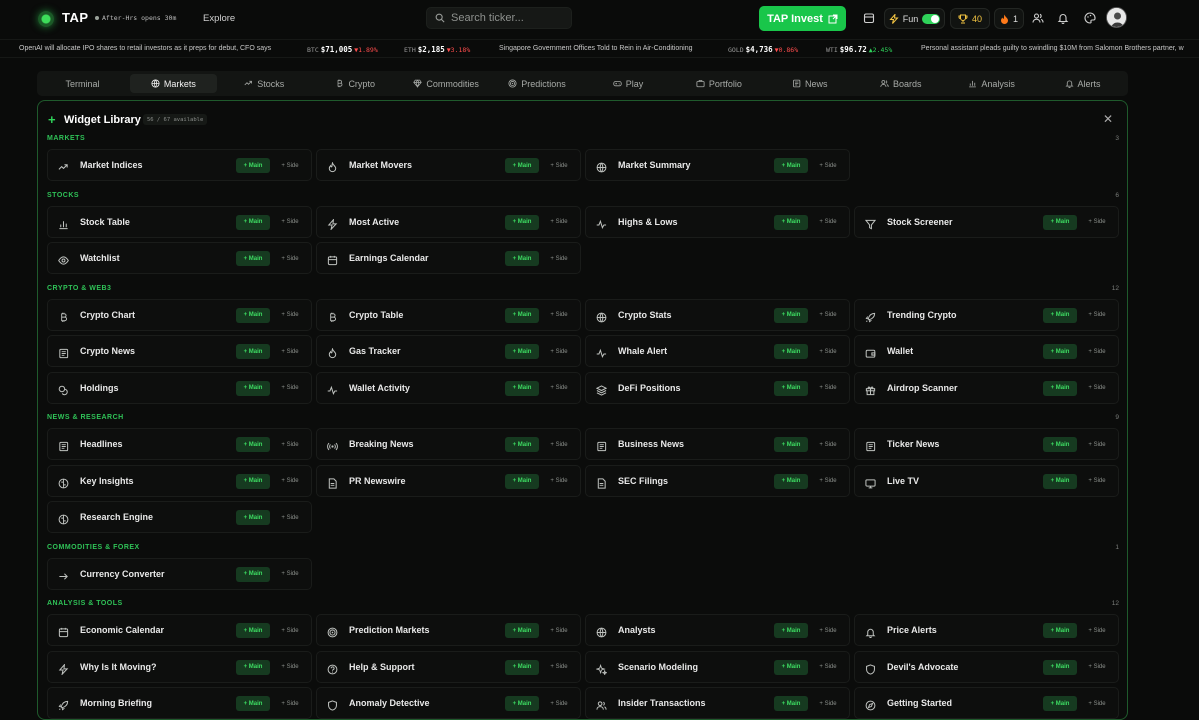 The height and width of the screenshot is (720, 1199). Describe the element at coordinates (1009, 18) in the screenshot. I see `streak-badge: 1` at that location.